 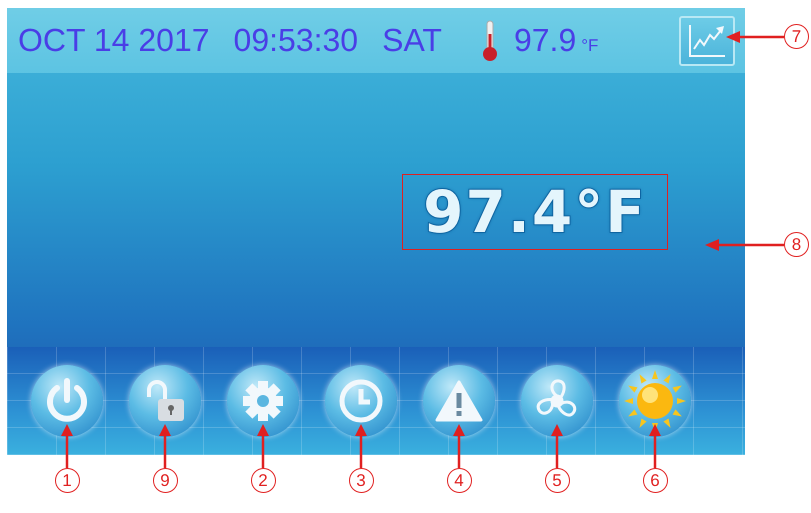 I want to click on callout-number: 7, so click(x=796, y=36).